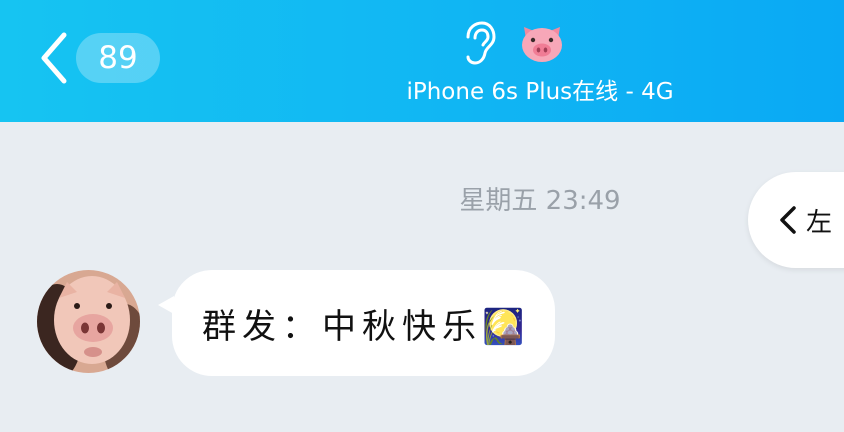 This screenshot has width=844, height=432. I want to click on pig-emoji-icon, so click(542, 43).